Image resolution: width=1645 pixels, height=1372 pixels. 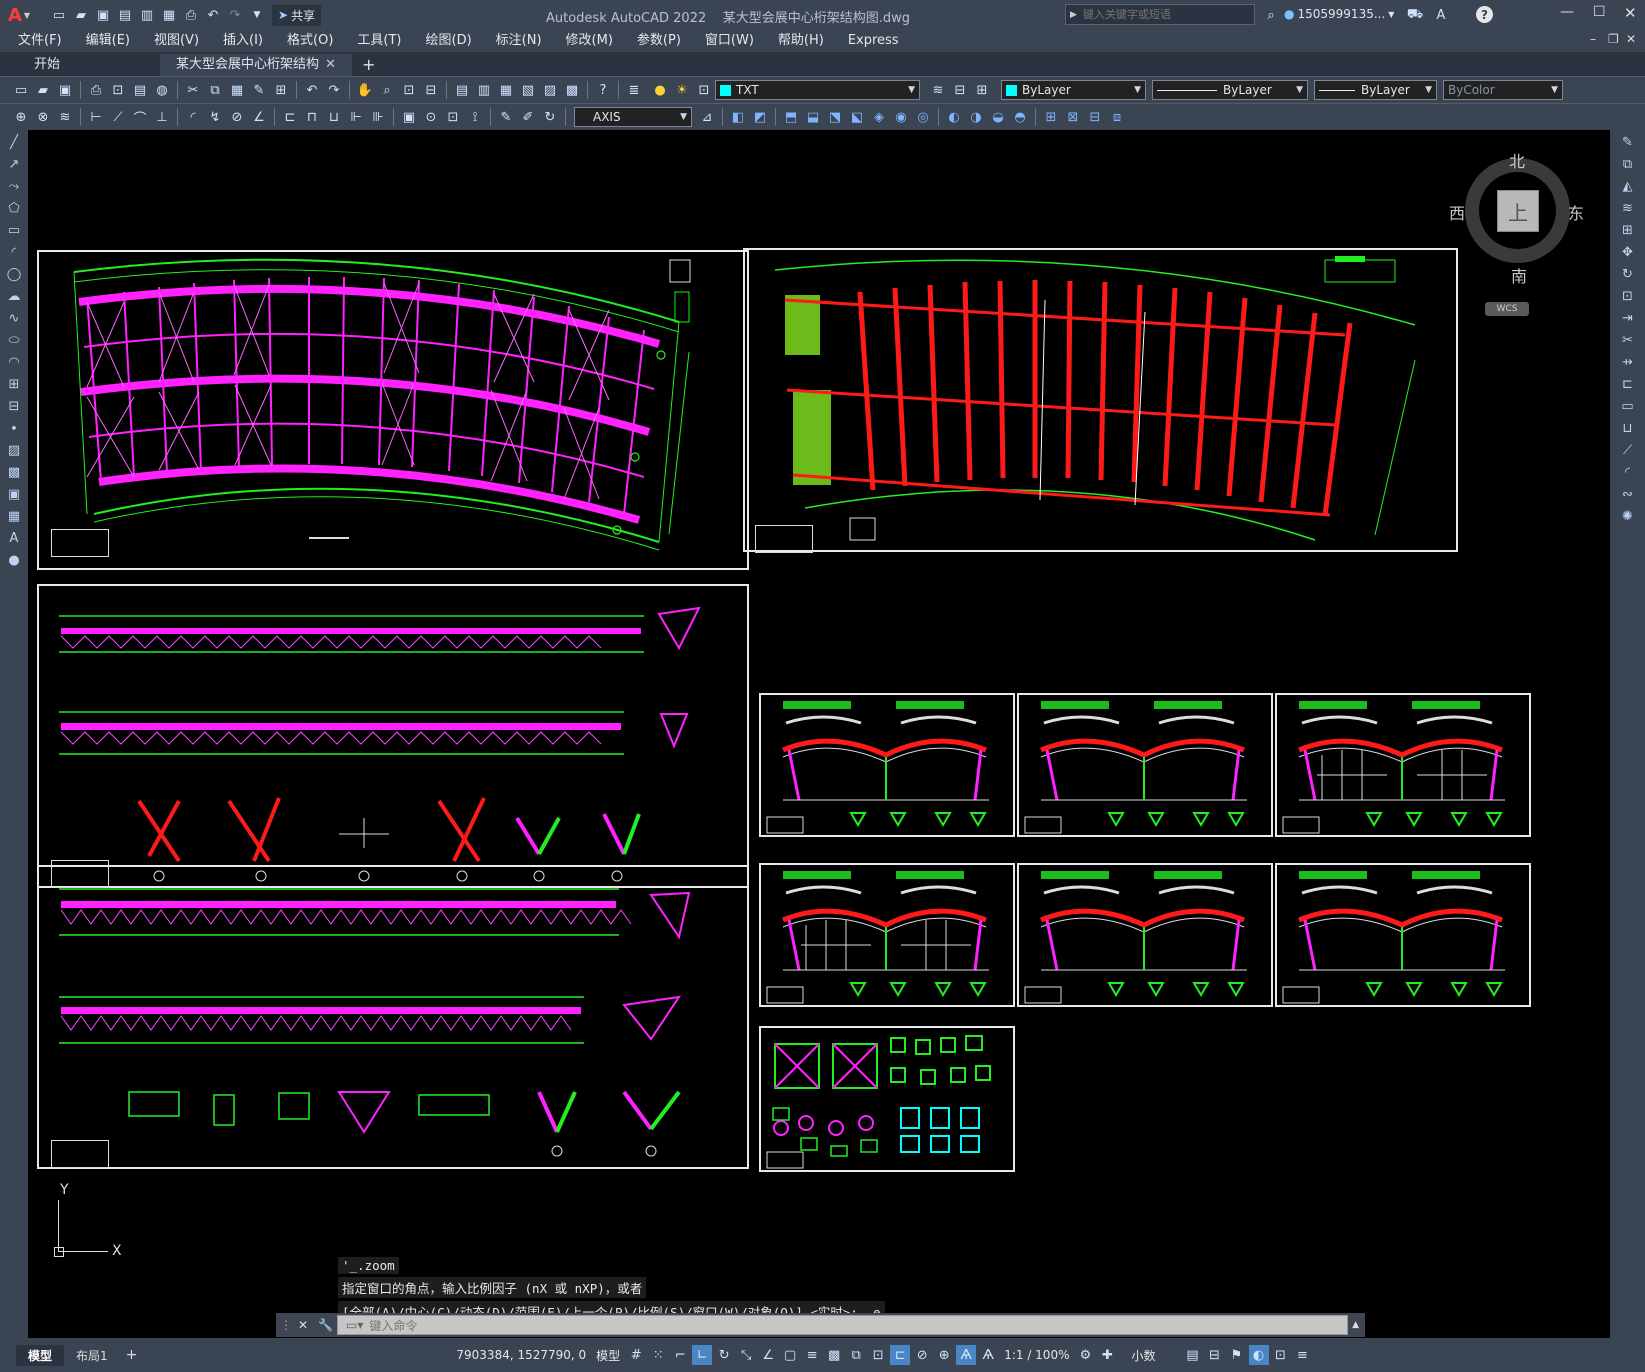 What do you see at coordinates (1375, 90) in the screenshot?
I see `lineweight-dropdown: ByLayer ▼` at bounding box center [1375, 90].